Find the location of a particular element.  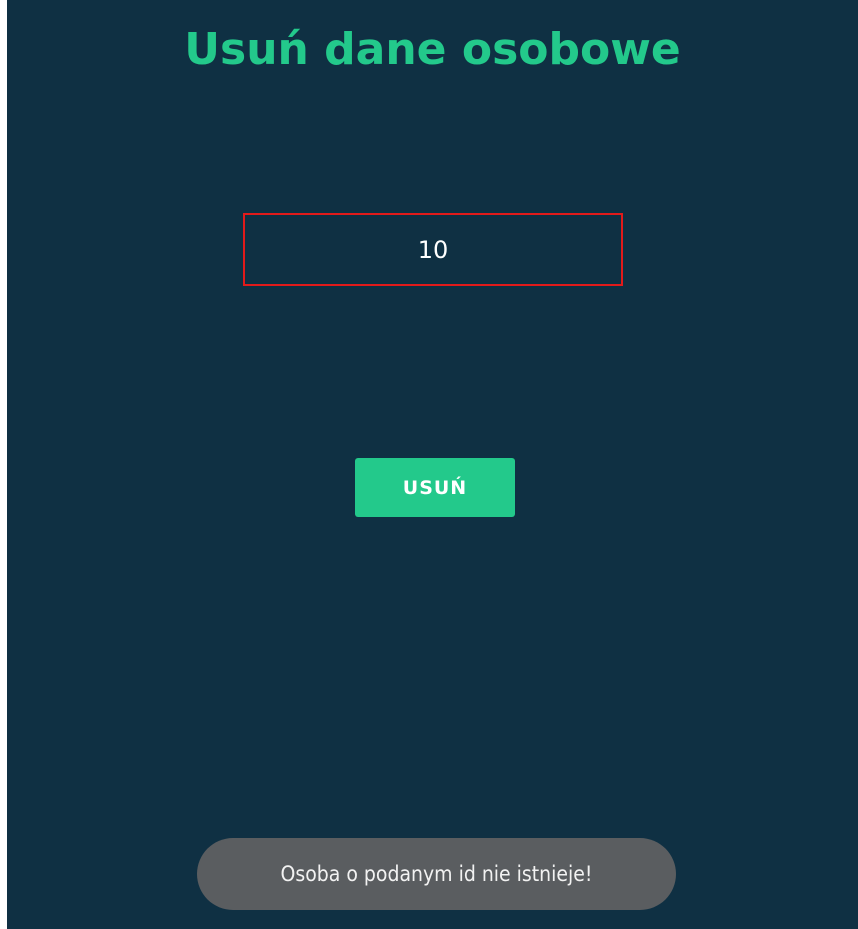

delete-button: USUŃ is located at coordinates (435, 487).